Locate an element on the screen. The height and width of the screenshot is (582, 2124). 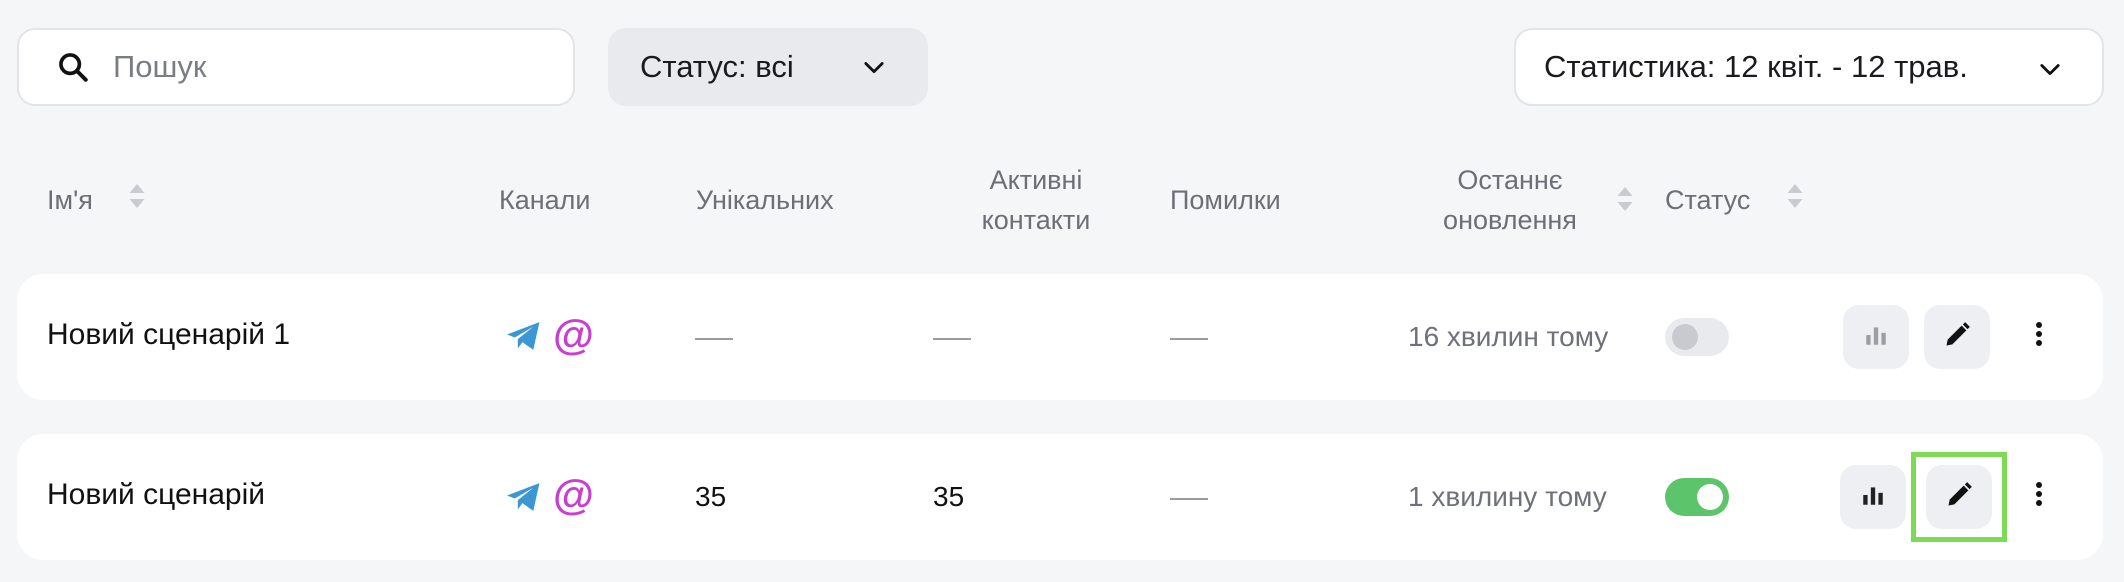
search-input: Пошук is located at coordinates (296, 67).